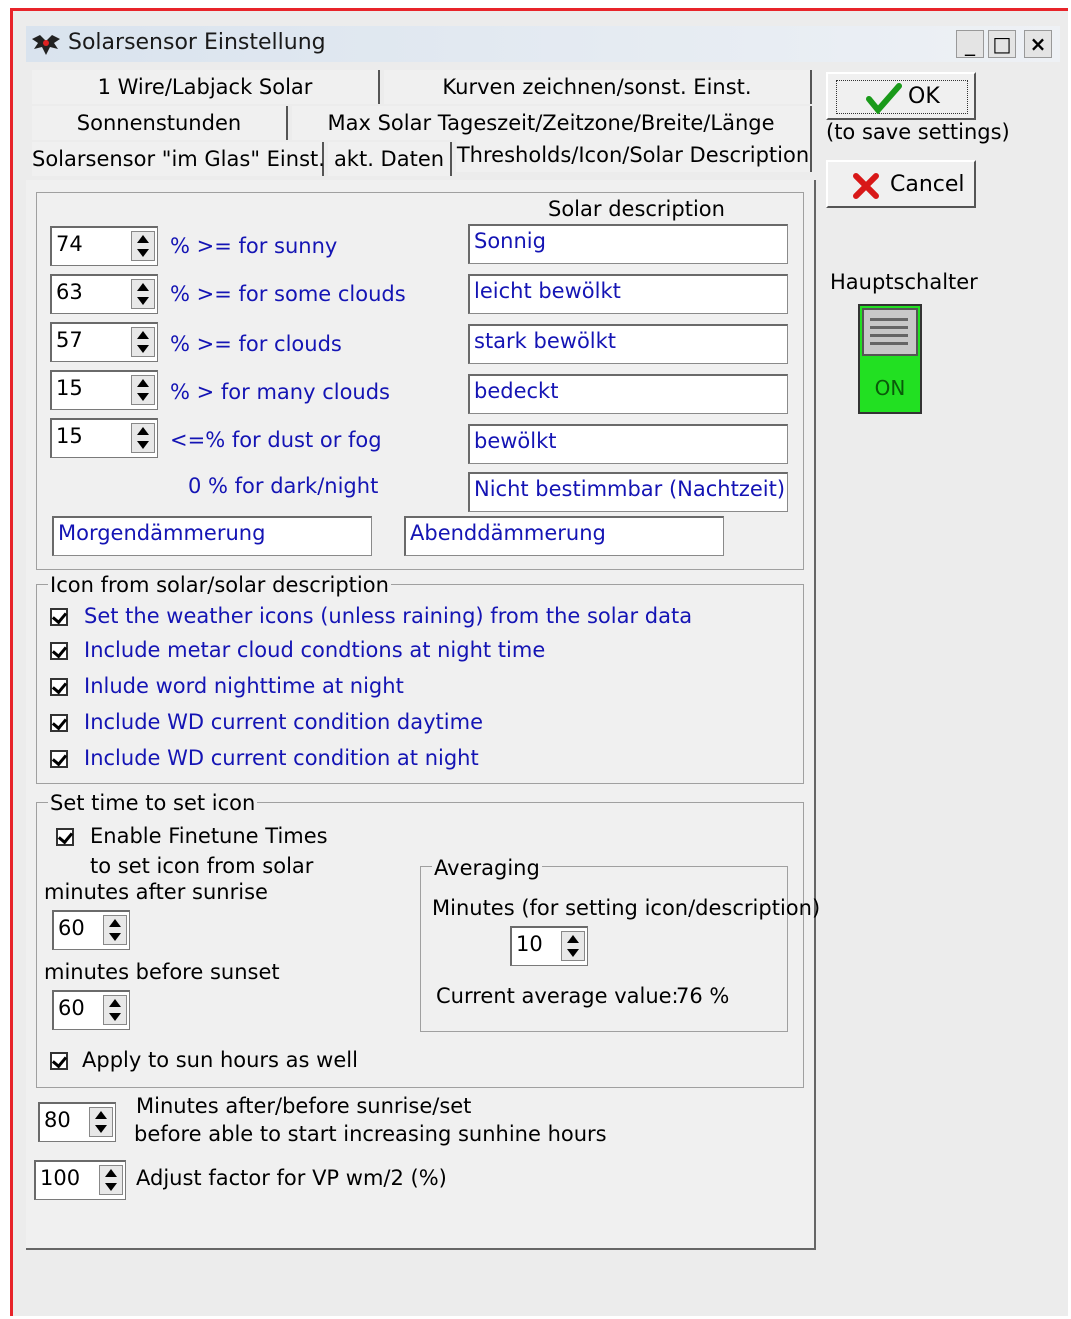  I want to click on after-sunrise-value: 60, so click(71, 928).